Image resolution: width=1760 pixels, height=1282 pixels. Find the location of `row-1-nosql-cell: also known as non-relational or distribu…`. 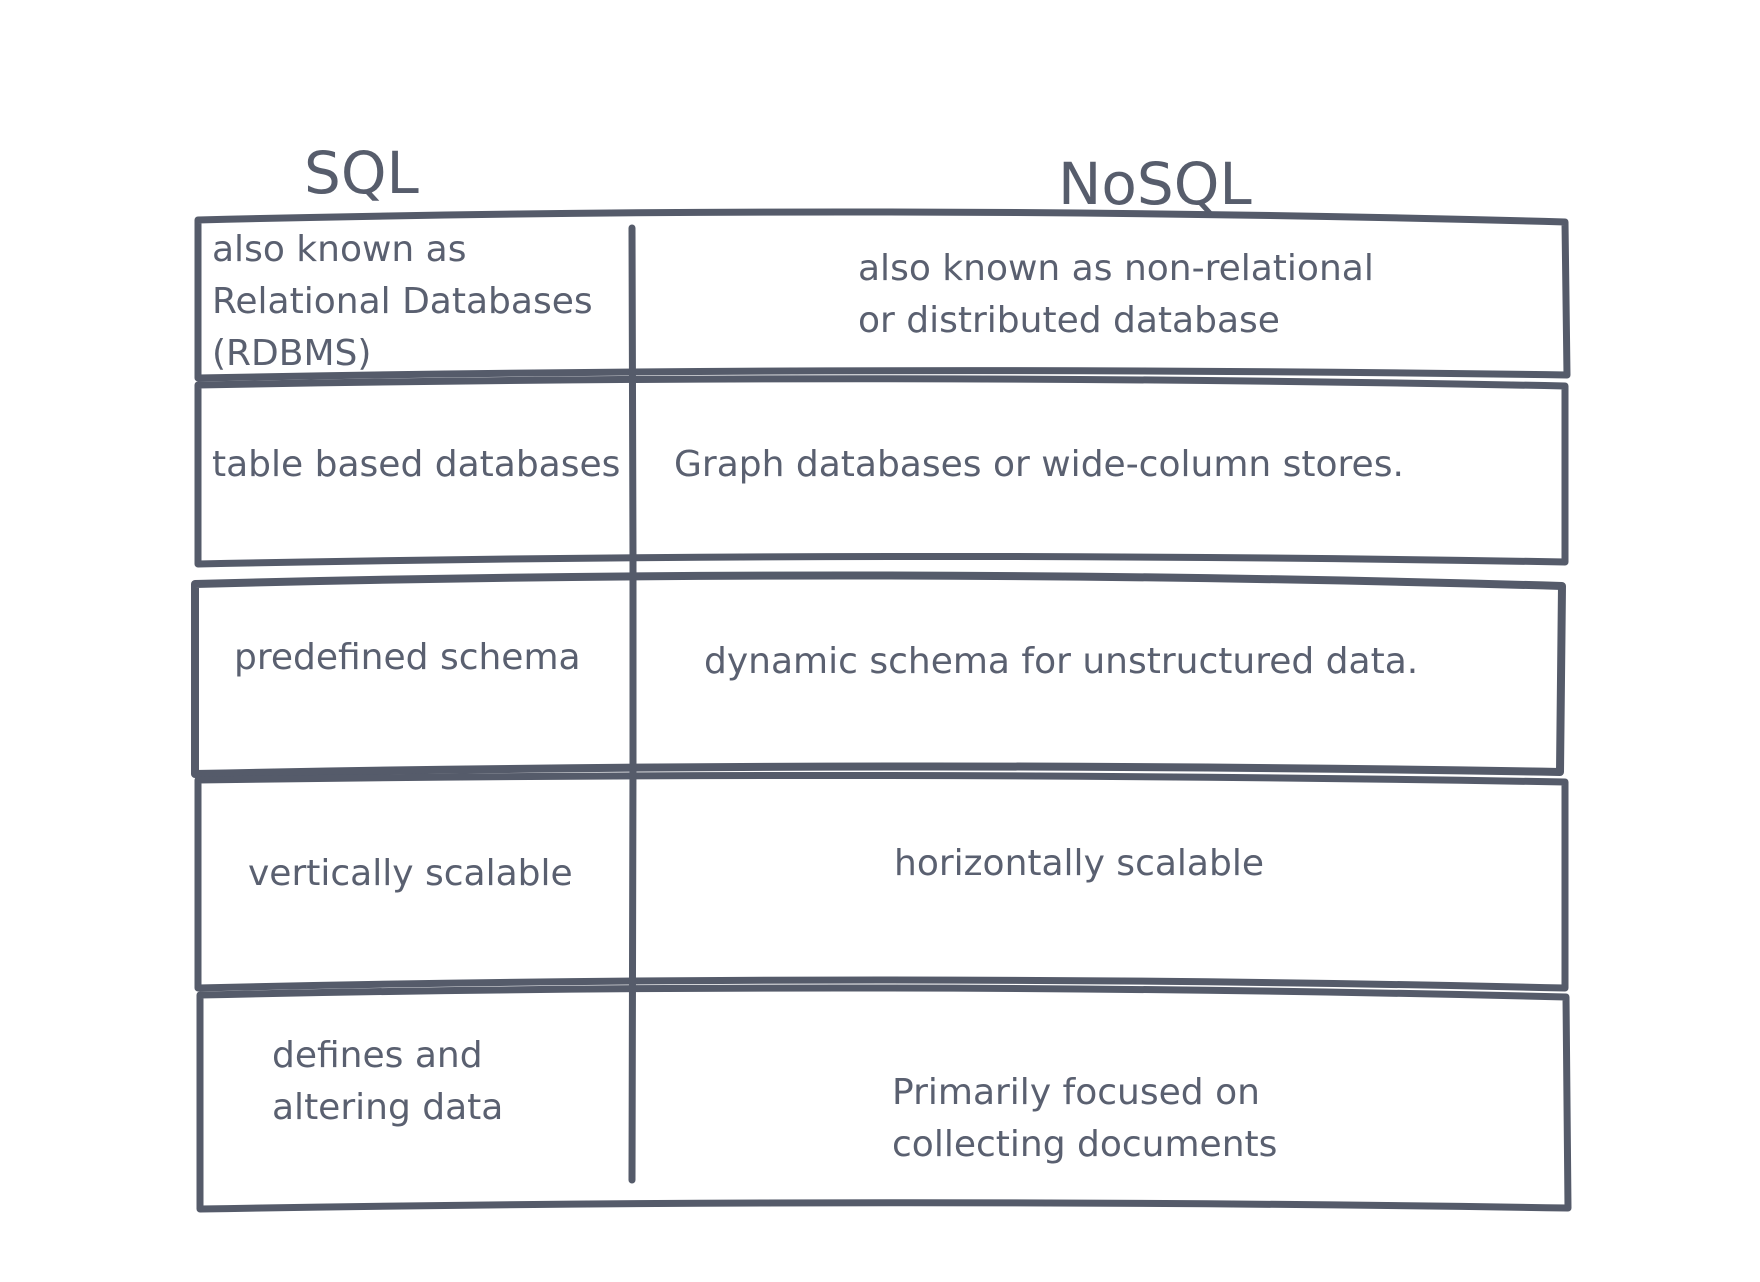

row-1-nosql-cell: also known as non-relational or distribu… is located at coordinates (1116, 295).